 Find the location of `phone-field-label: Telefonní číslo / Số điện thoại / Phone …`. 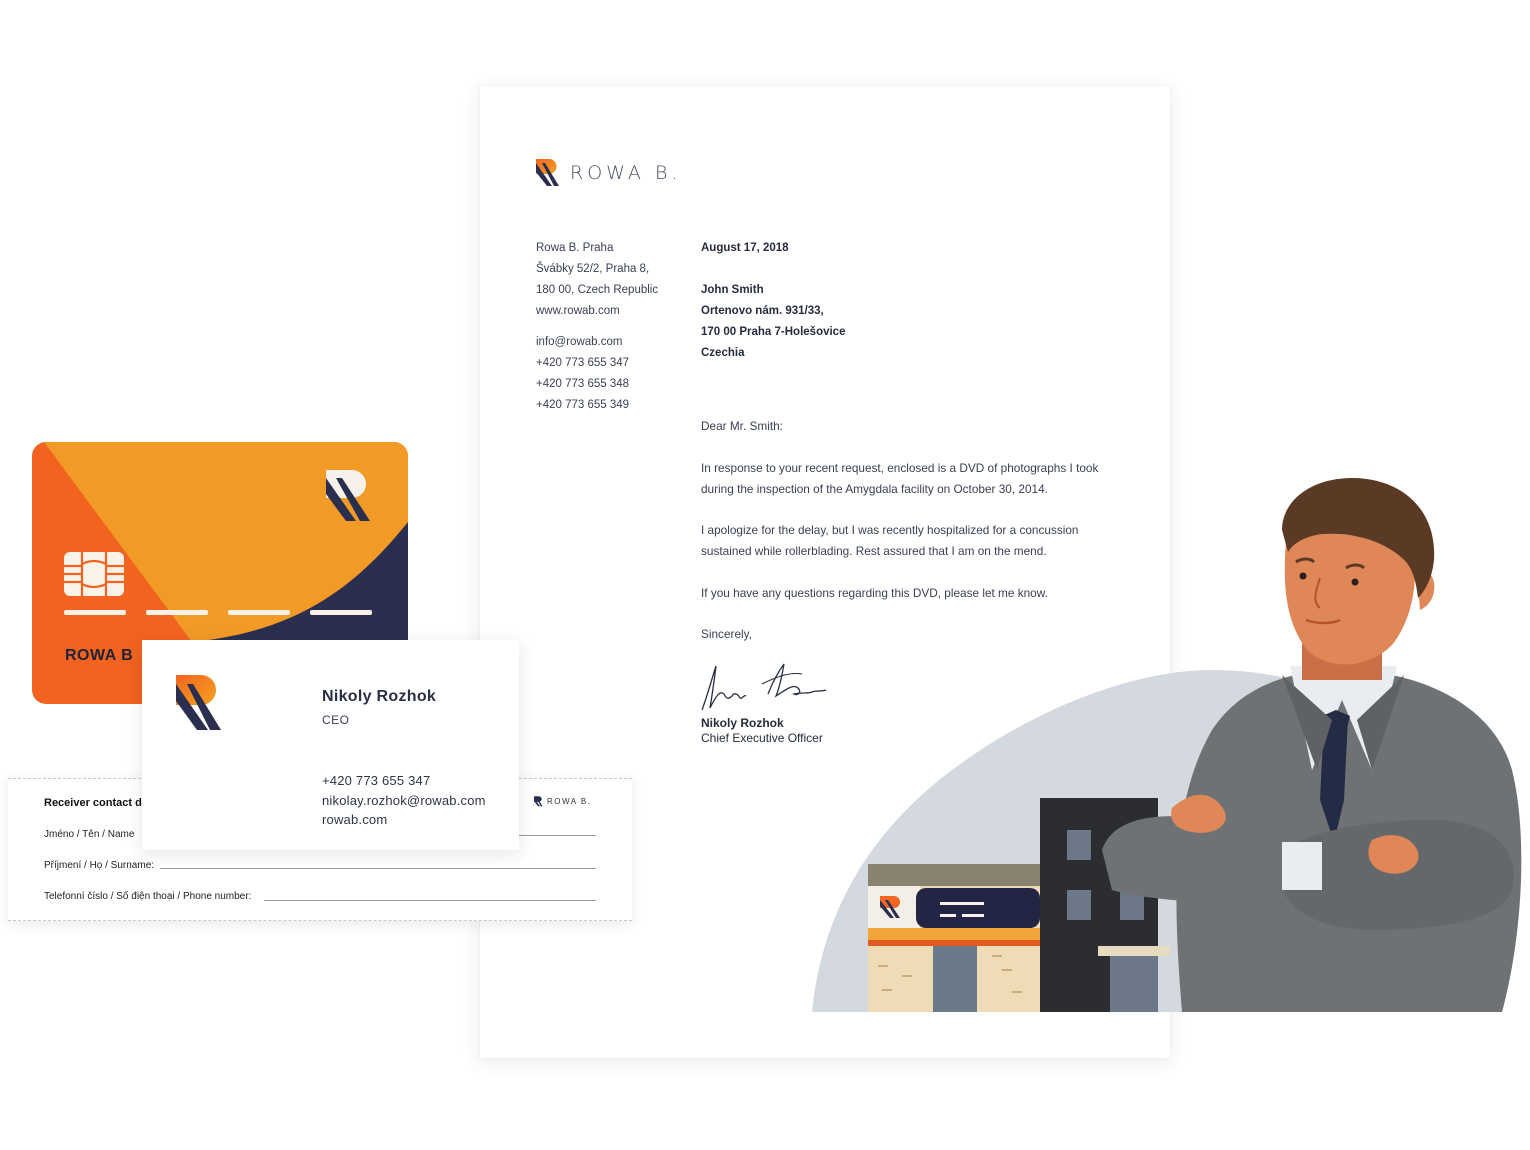

phone-field-label: Telefonní číslo / Số điện thoại / Phone … is located at coordinates (148, 896).